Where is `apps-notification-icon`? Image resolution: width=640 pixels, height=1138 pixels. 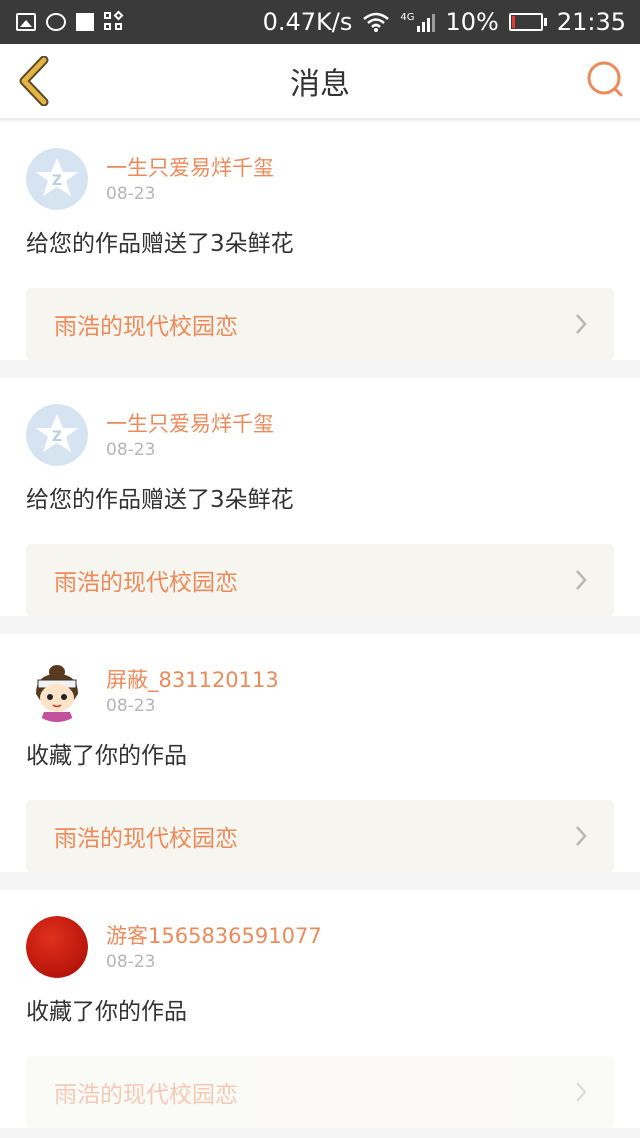
apps-notification-icon is located at coordinates (114, 21).